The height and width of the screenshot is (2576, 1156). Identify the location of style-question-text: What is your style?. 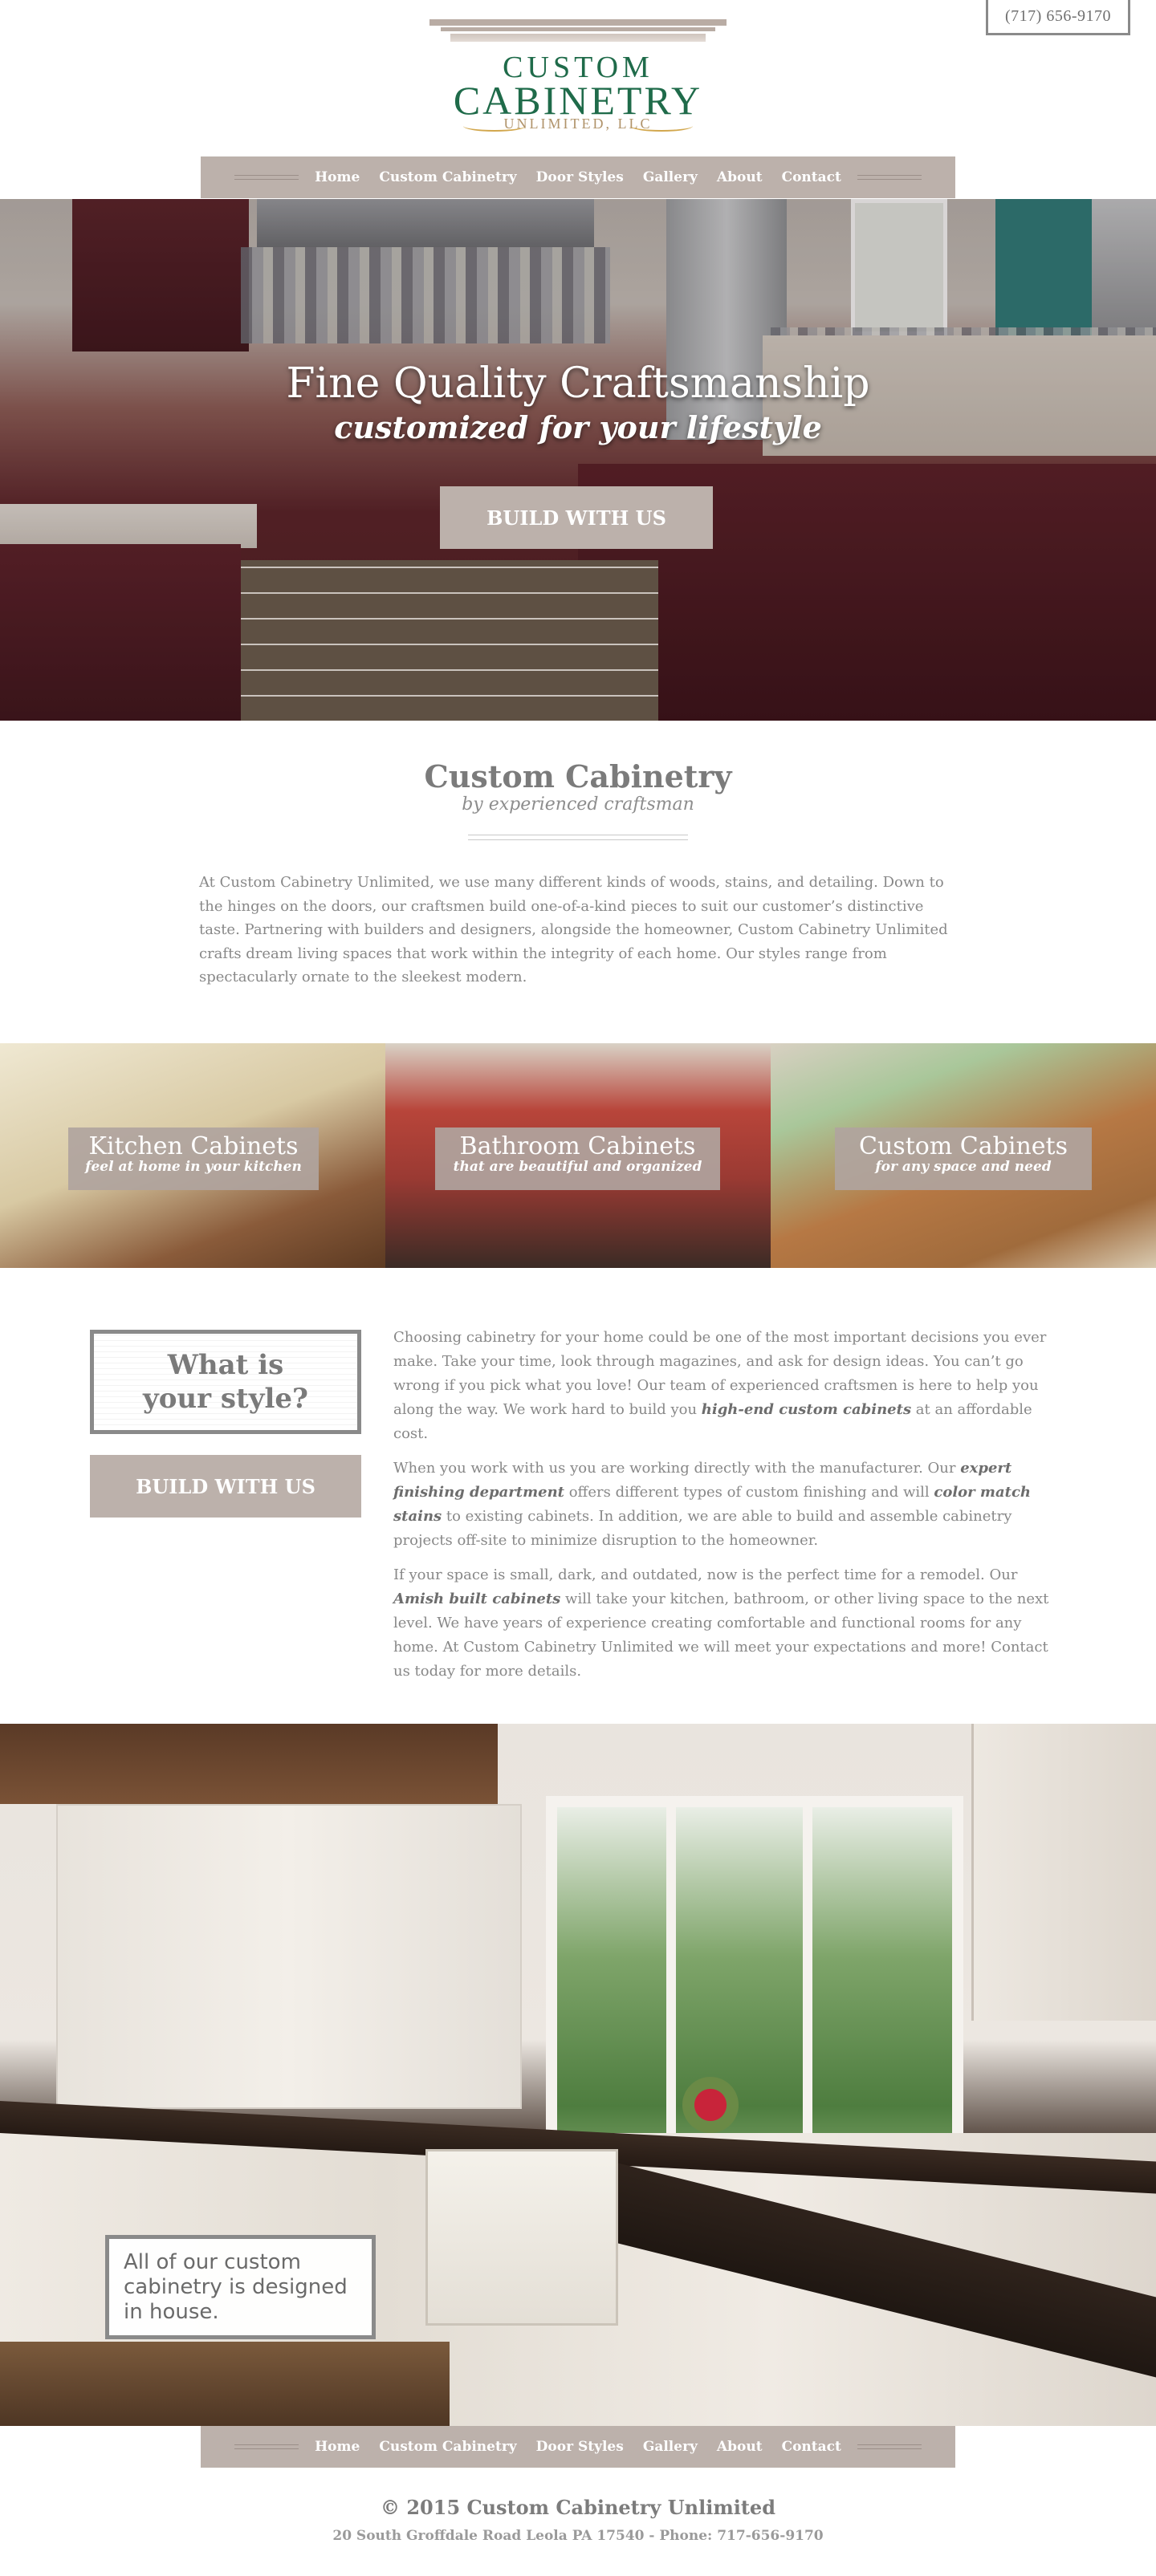
(225, 1382).